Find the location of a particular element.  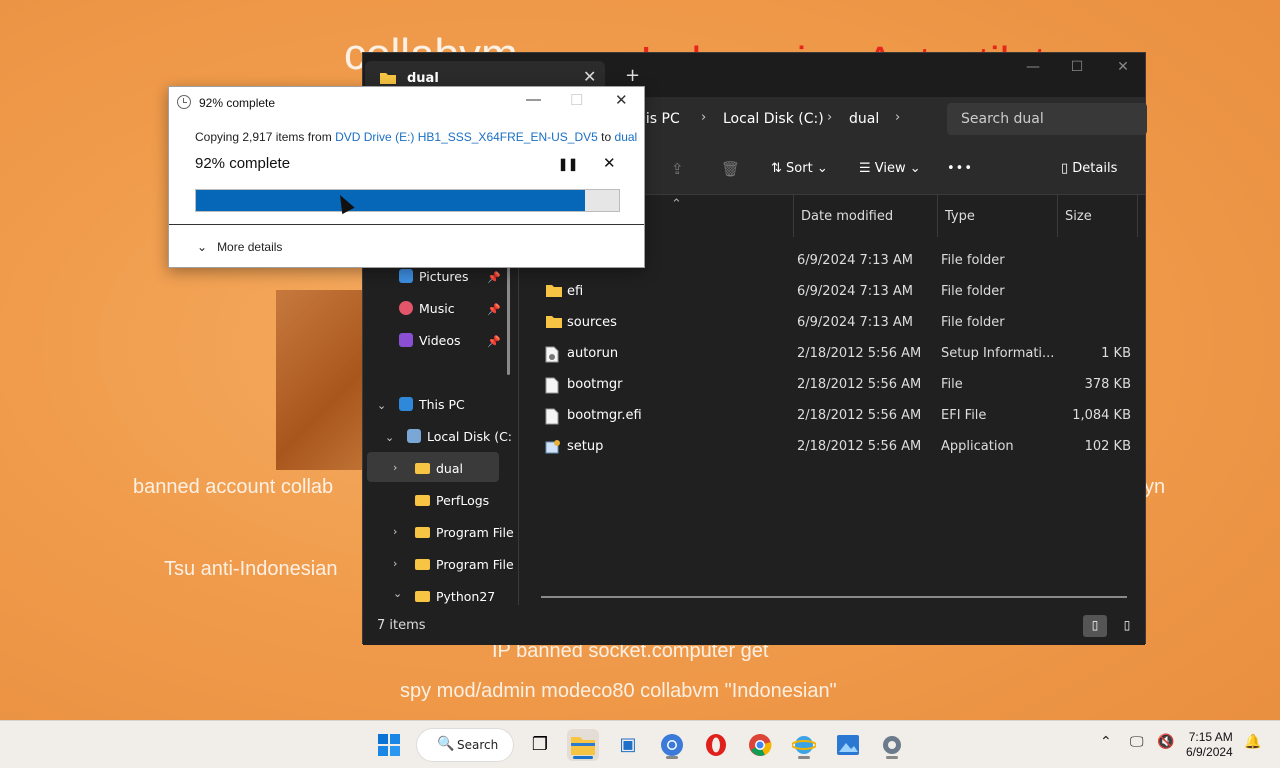

chrome-icon is located at coordinates (760, 745).